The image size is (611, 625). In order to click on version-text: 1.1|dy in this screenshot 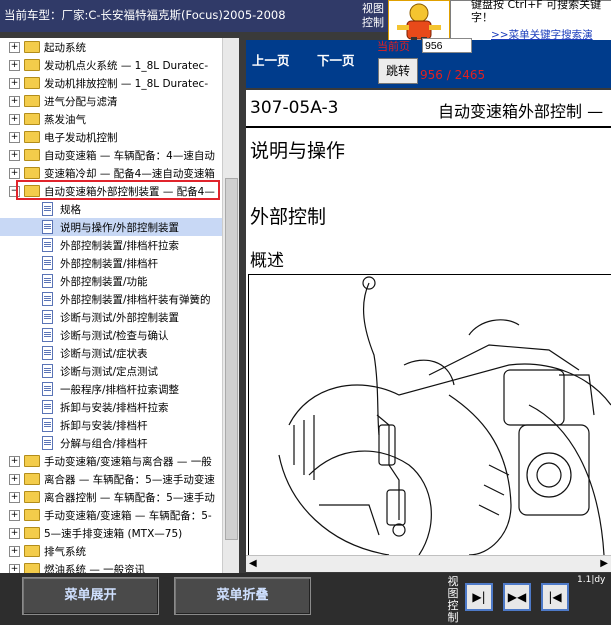, I will do `click(591, 580)`.